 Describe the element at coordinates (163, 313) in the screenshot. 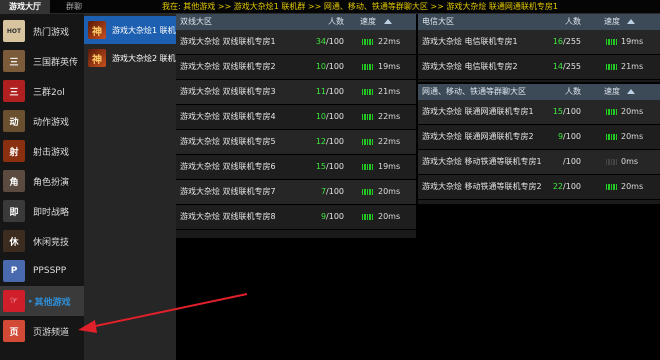

I see `annotation-arrow` at that location.